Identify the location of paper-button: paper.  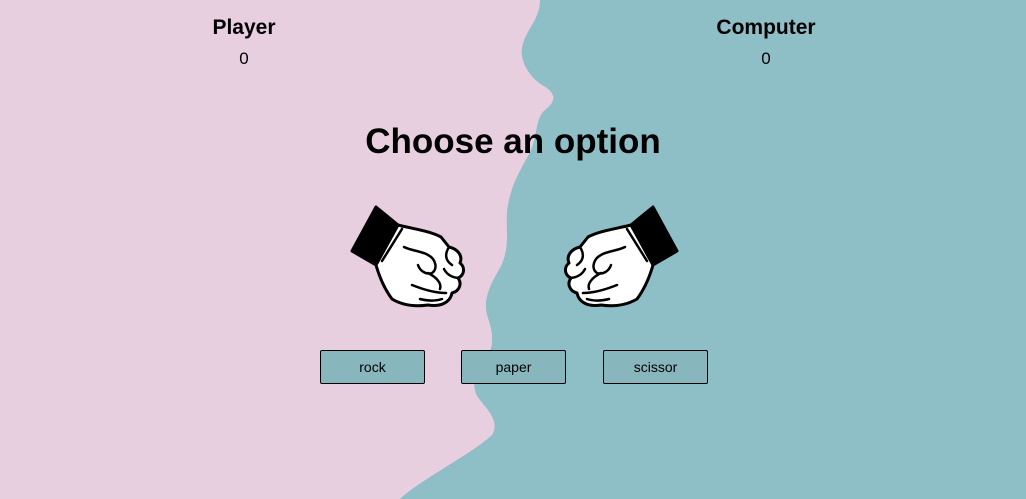
(513, 367).